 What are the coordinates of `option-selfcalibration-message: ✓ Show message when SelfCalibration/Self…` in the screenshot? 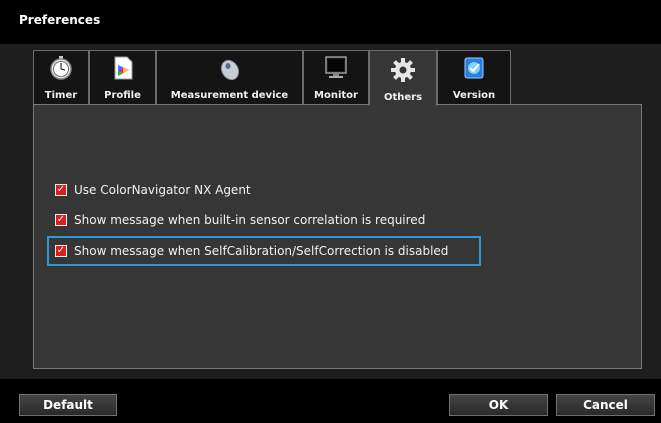 It's located at (251, 251).